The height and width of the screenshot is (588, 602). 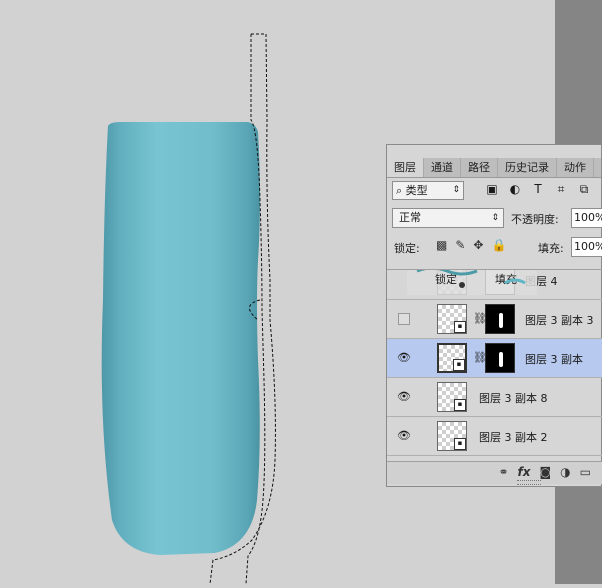 I want to click on layer-row: 👁 ▪ 图层 3 副本 8, so click(x=494, y=397).